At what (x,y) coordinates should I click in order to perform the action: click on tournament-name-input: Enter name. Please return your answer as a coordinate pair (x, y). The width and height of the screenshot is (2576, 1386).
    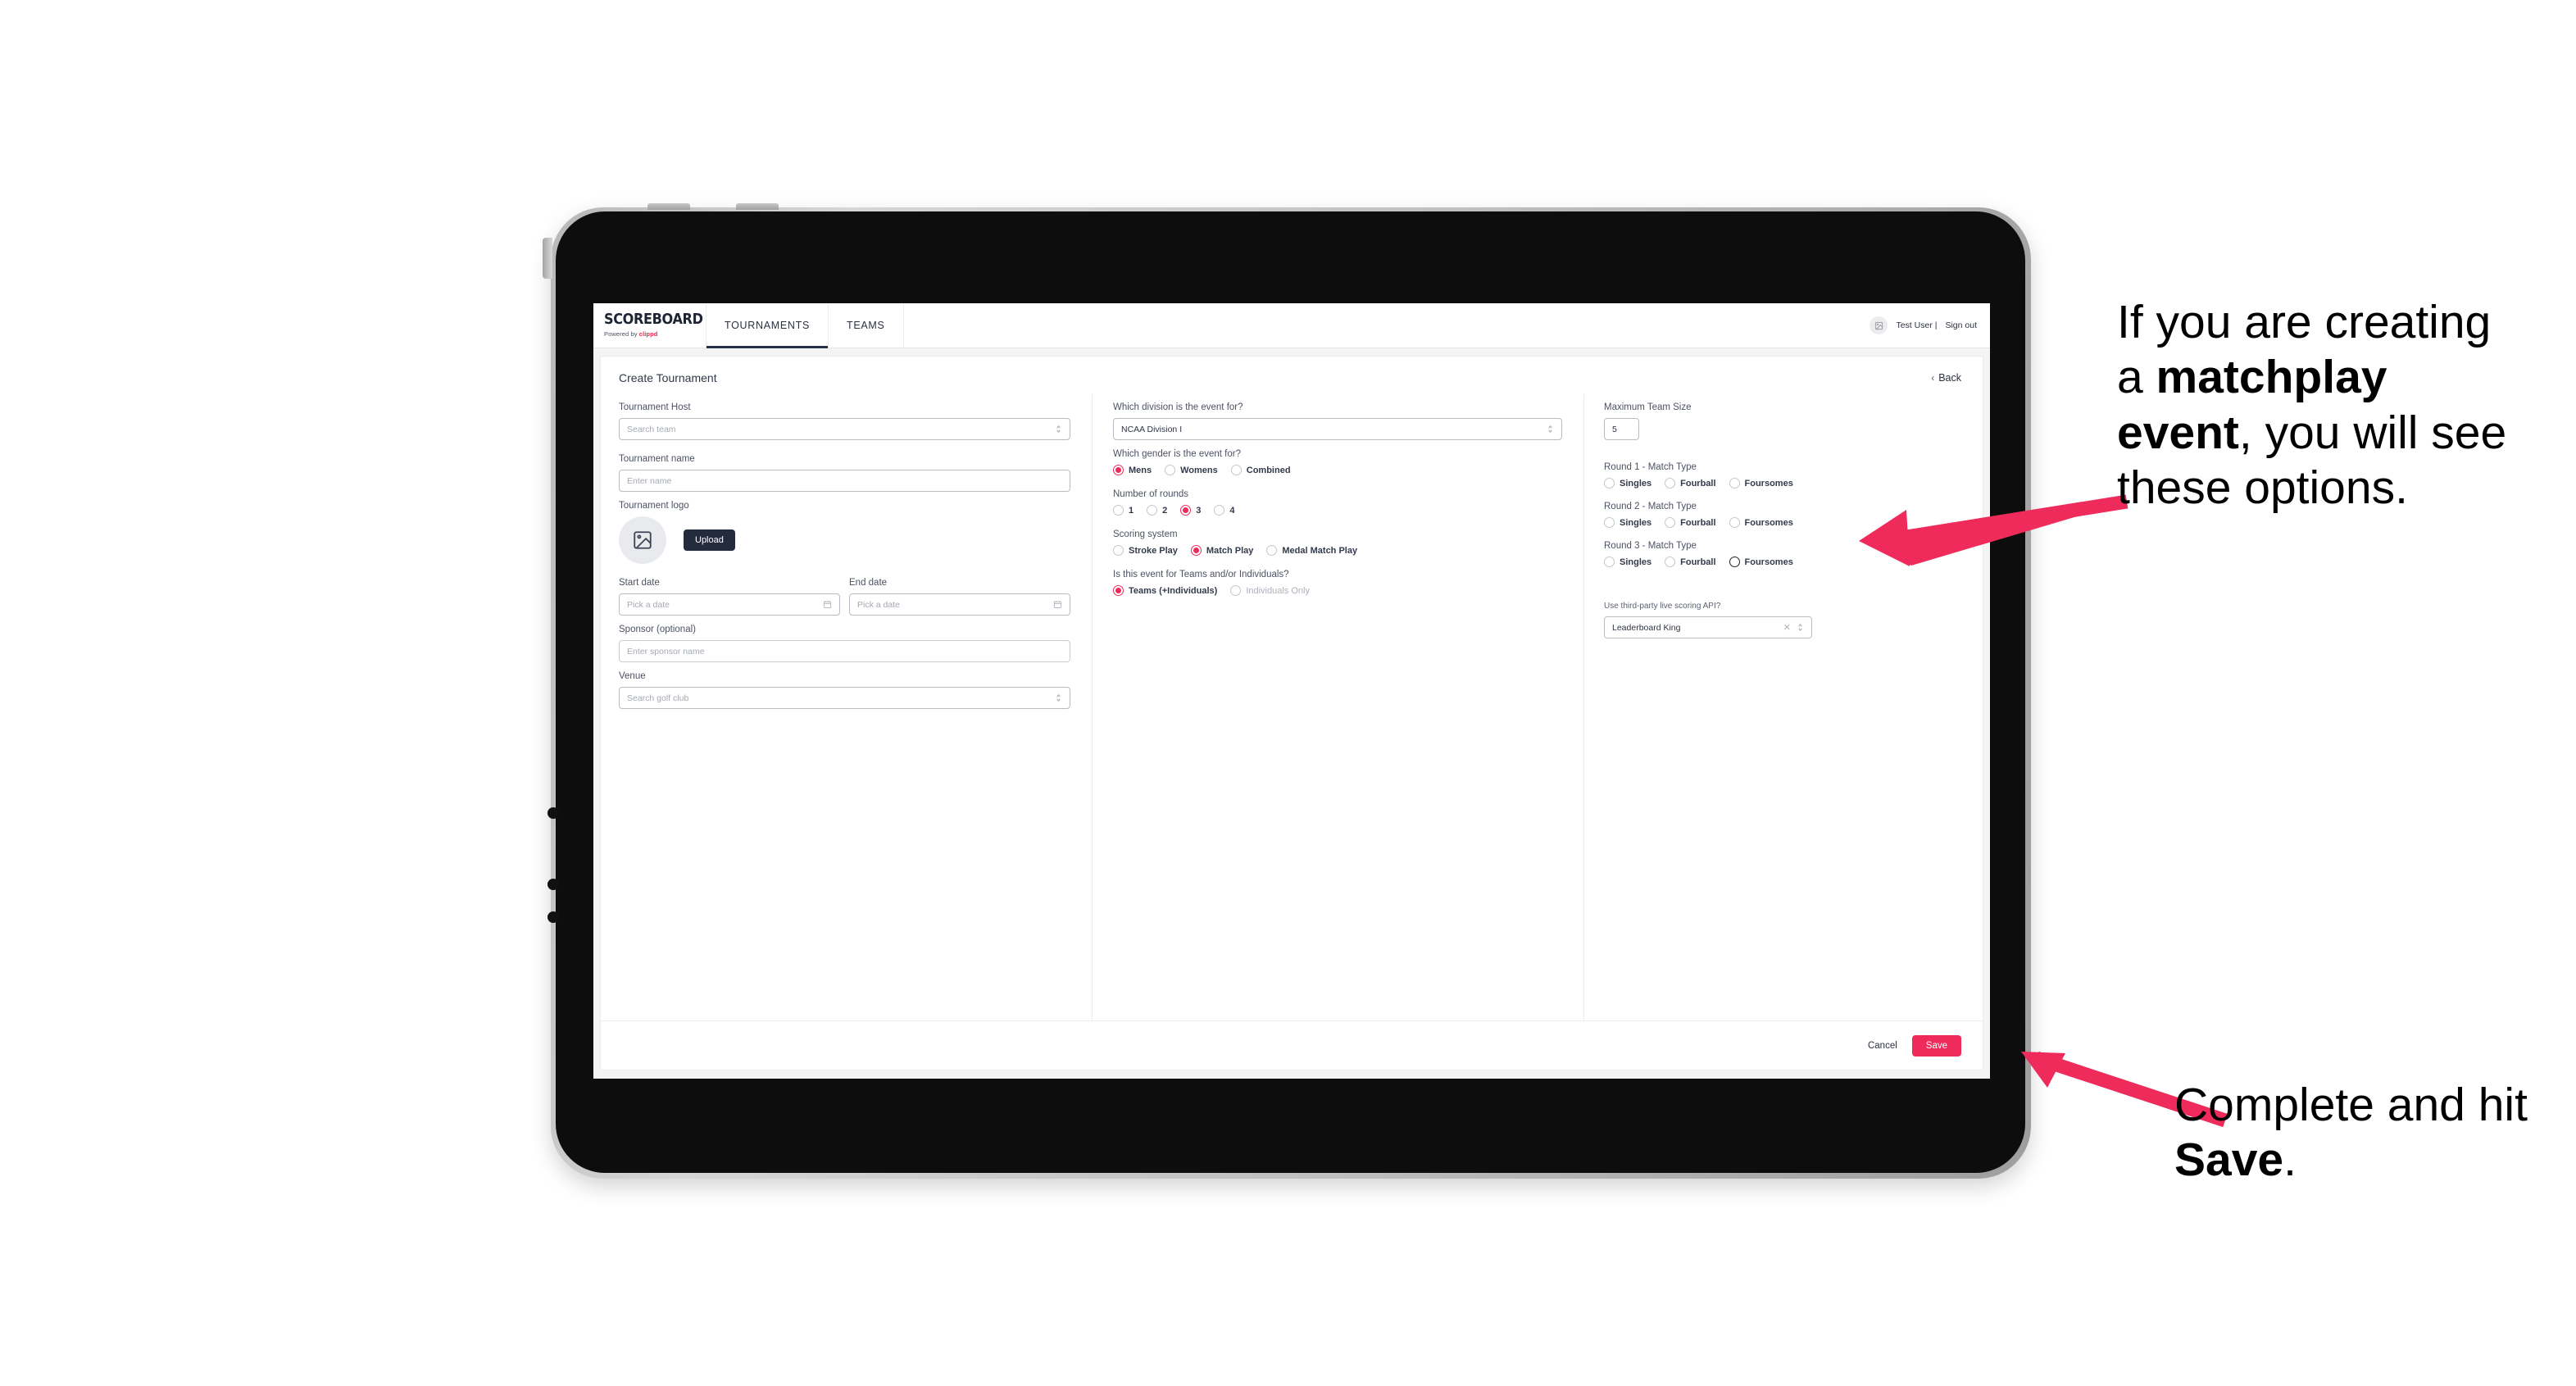
    Looking at the image, I should click on (844, 481).